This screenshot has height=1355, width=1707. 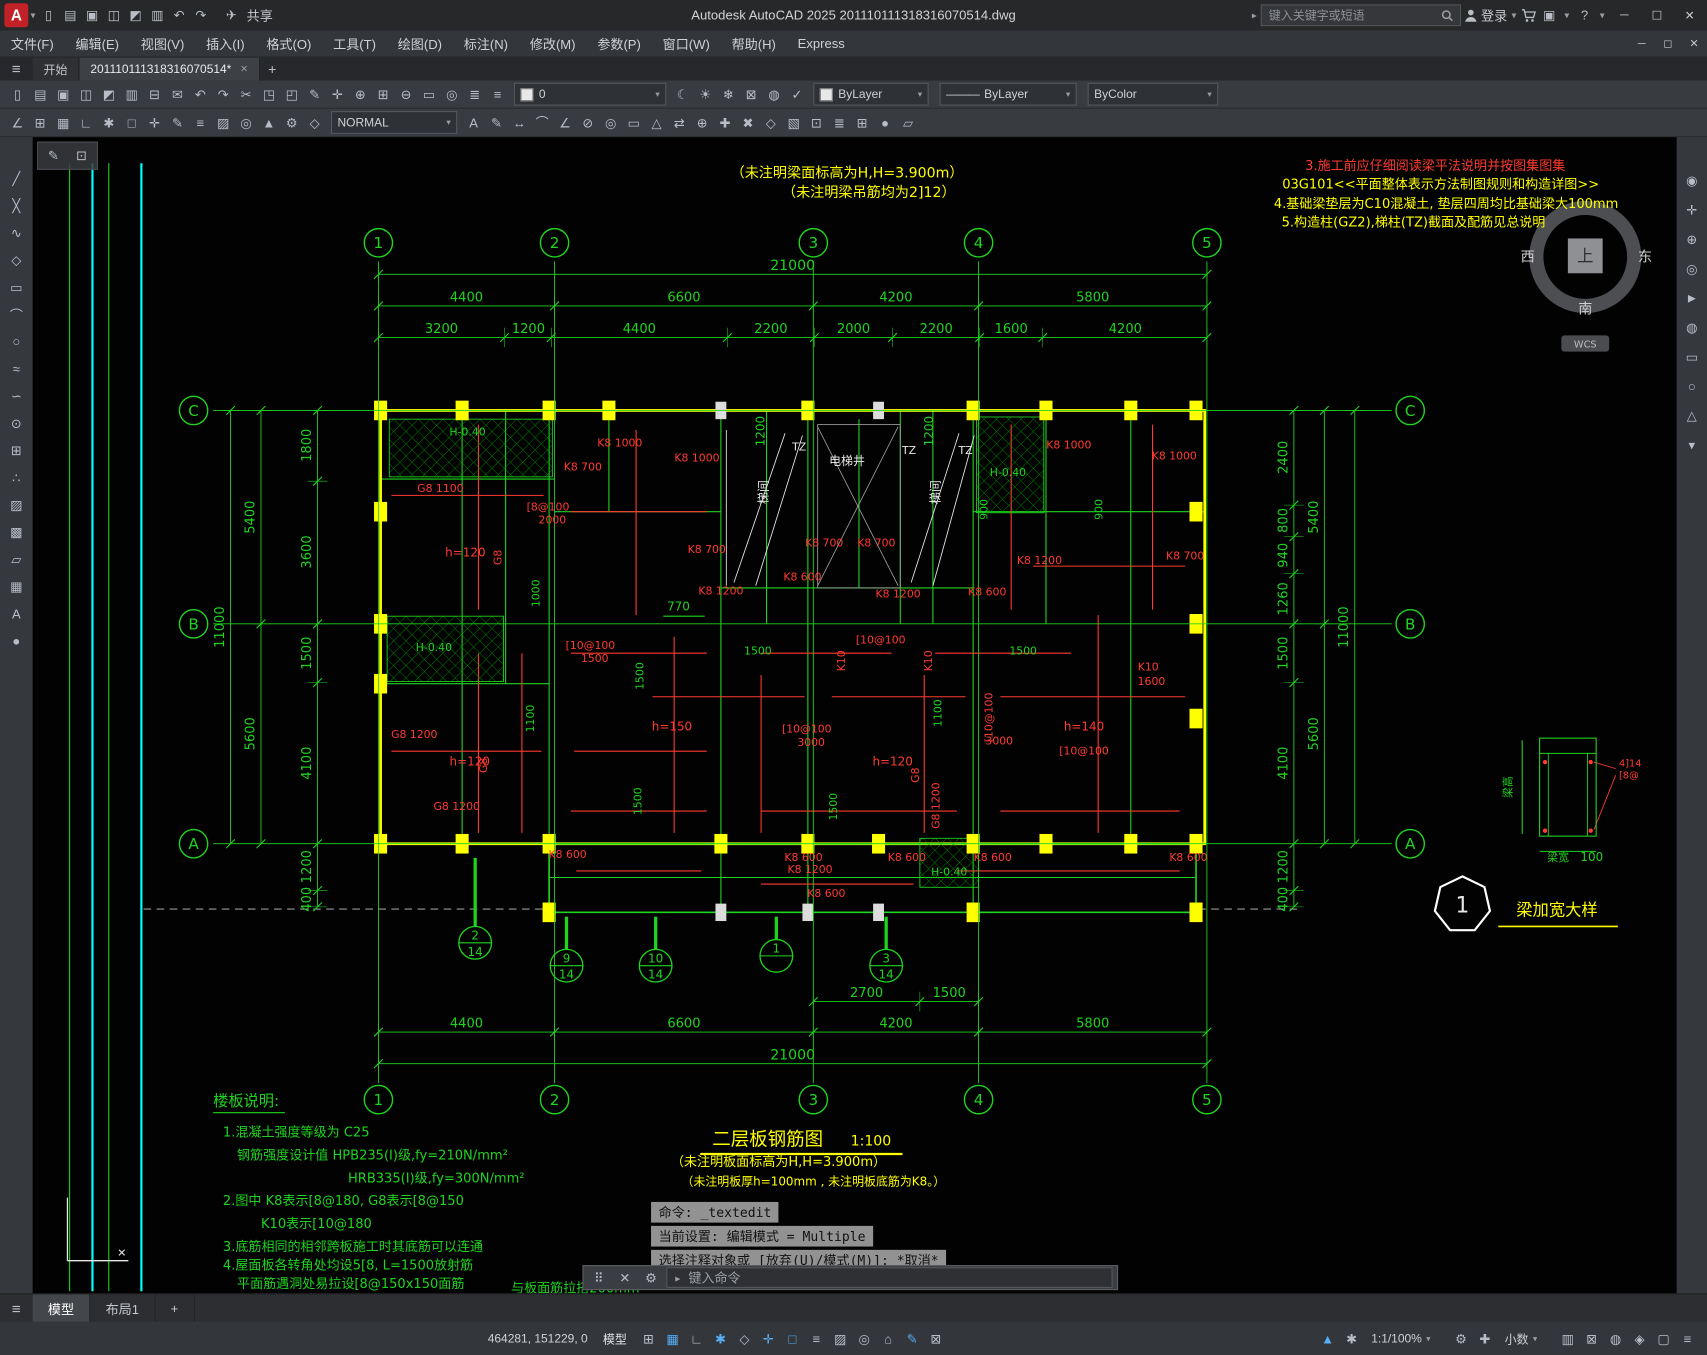 What do you see at coordinates (1624, 15) in the screenshot?
I see `minimize-button: ─` at bounding box center [1624, 15].